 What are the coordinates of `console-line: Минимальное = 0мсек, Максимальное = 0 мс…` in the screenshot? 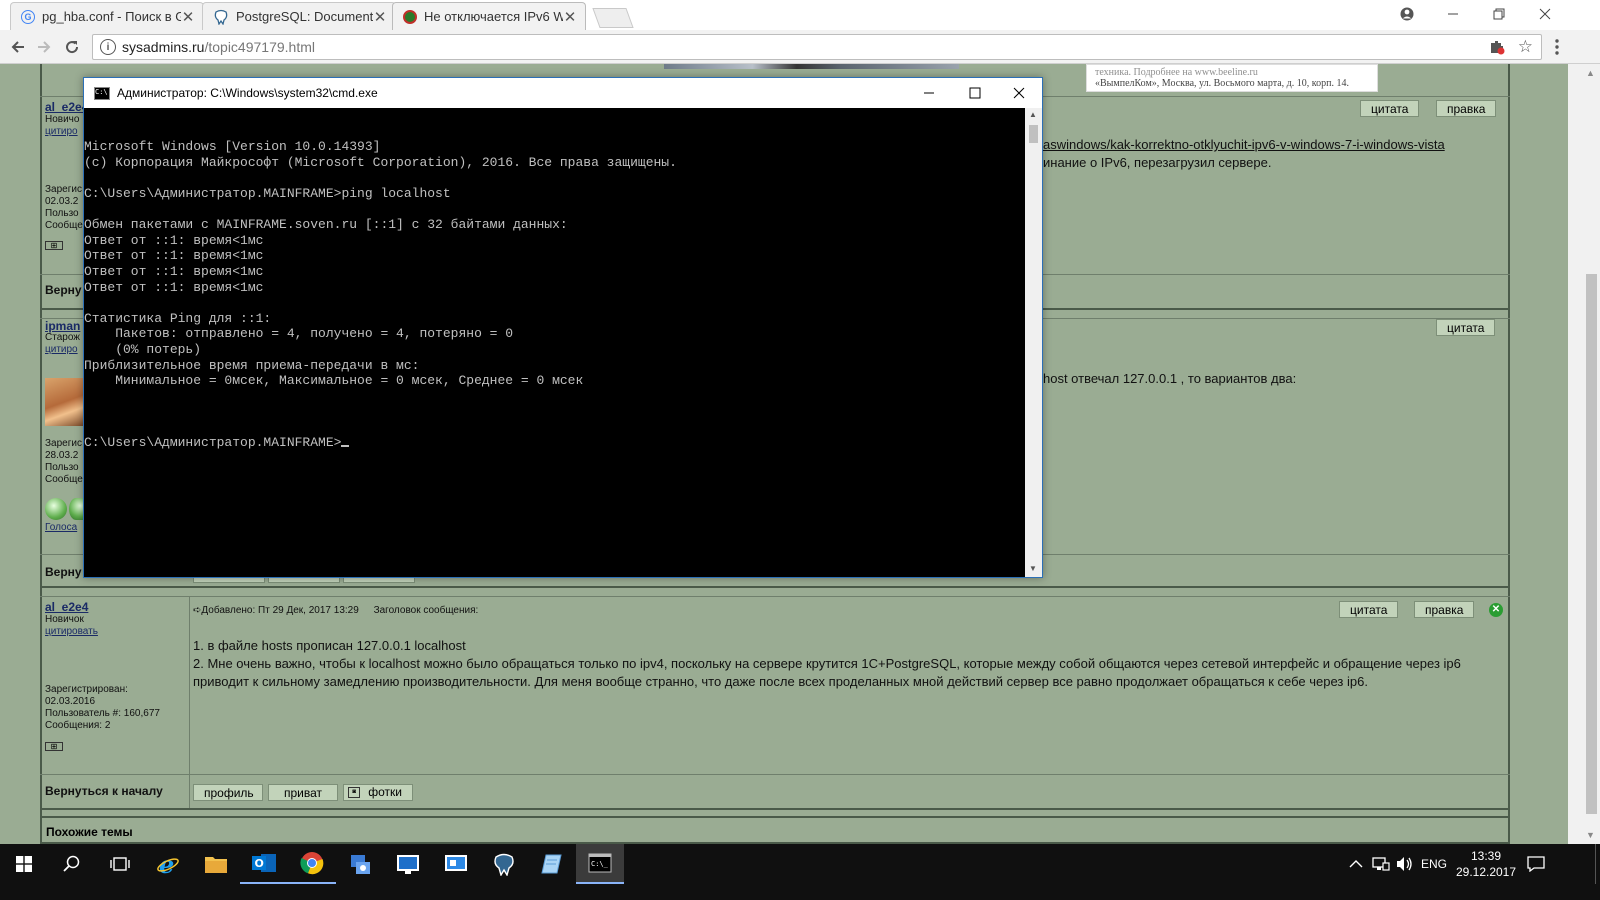 It's located at (334, 381).